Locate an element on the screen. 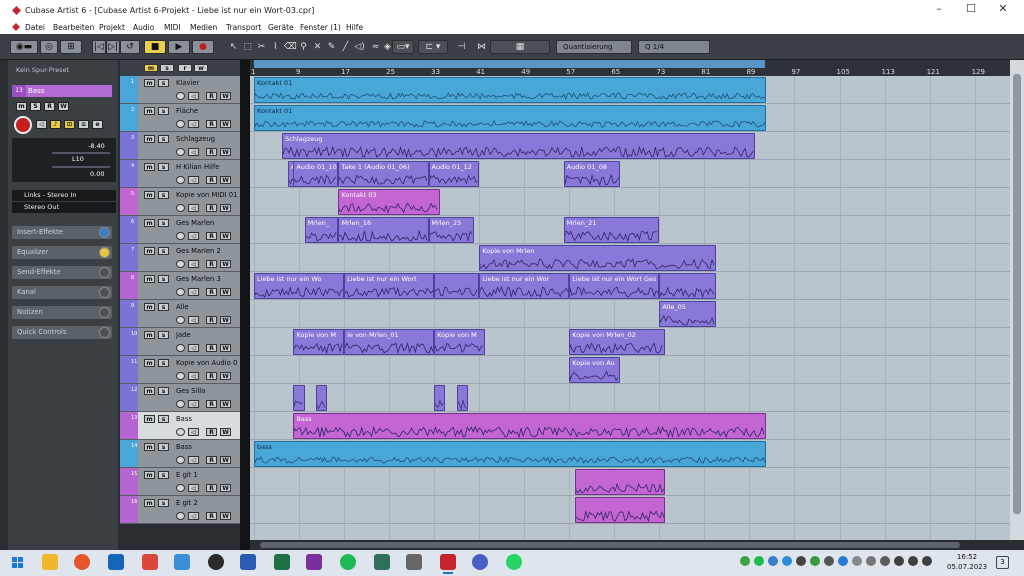 Image resolution: width=1024 pixels, height=576 pixels. todoist-icon is located at coordinates (150, 562).